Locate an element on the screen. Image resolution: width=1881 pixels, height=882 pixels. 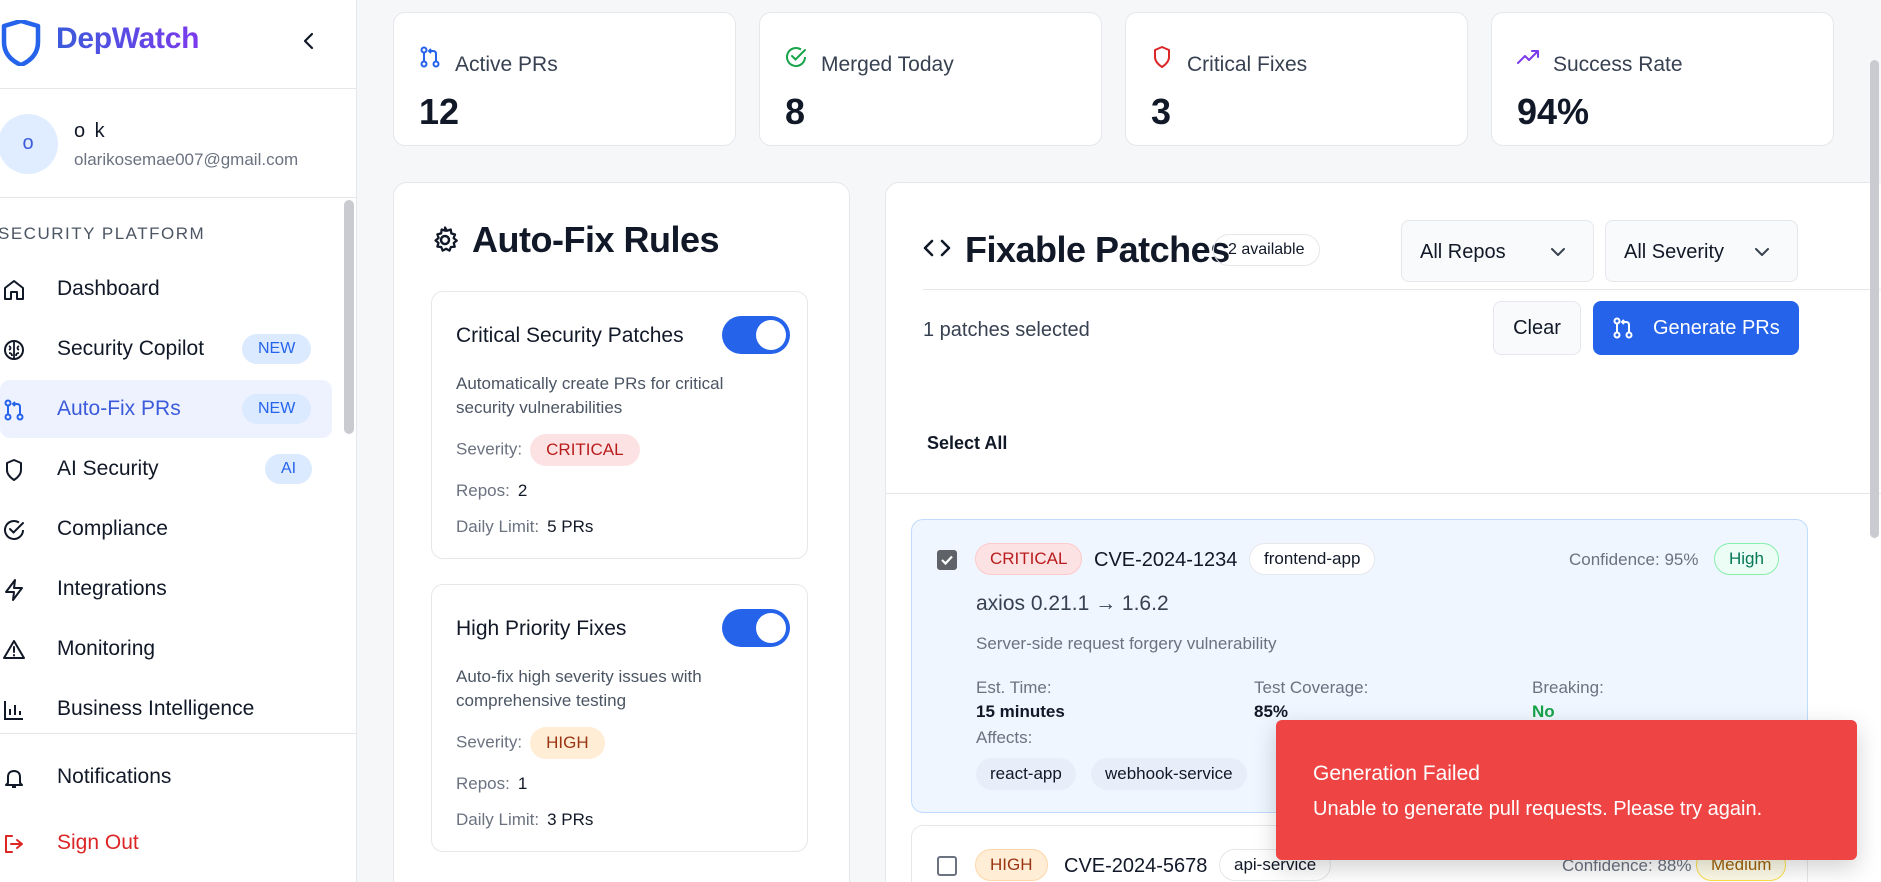
rule-severity-row: Severity: HIGH is located at coordinates (530, 743).